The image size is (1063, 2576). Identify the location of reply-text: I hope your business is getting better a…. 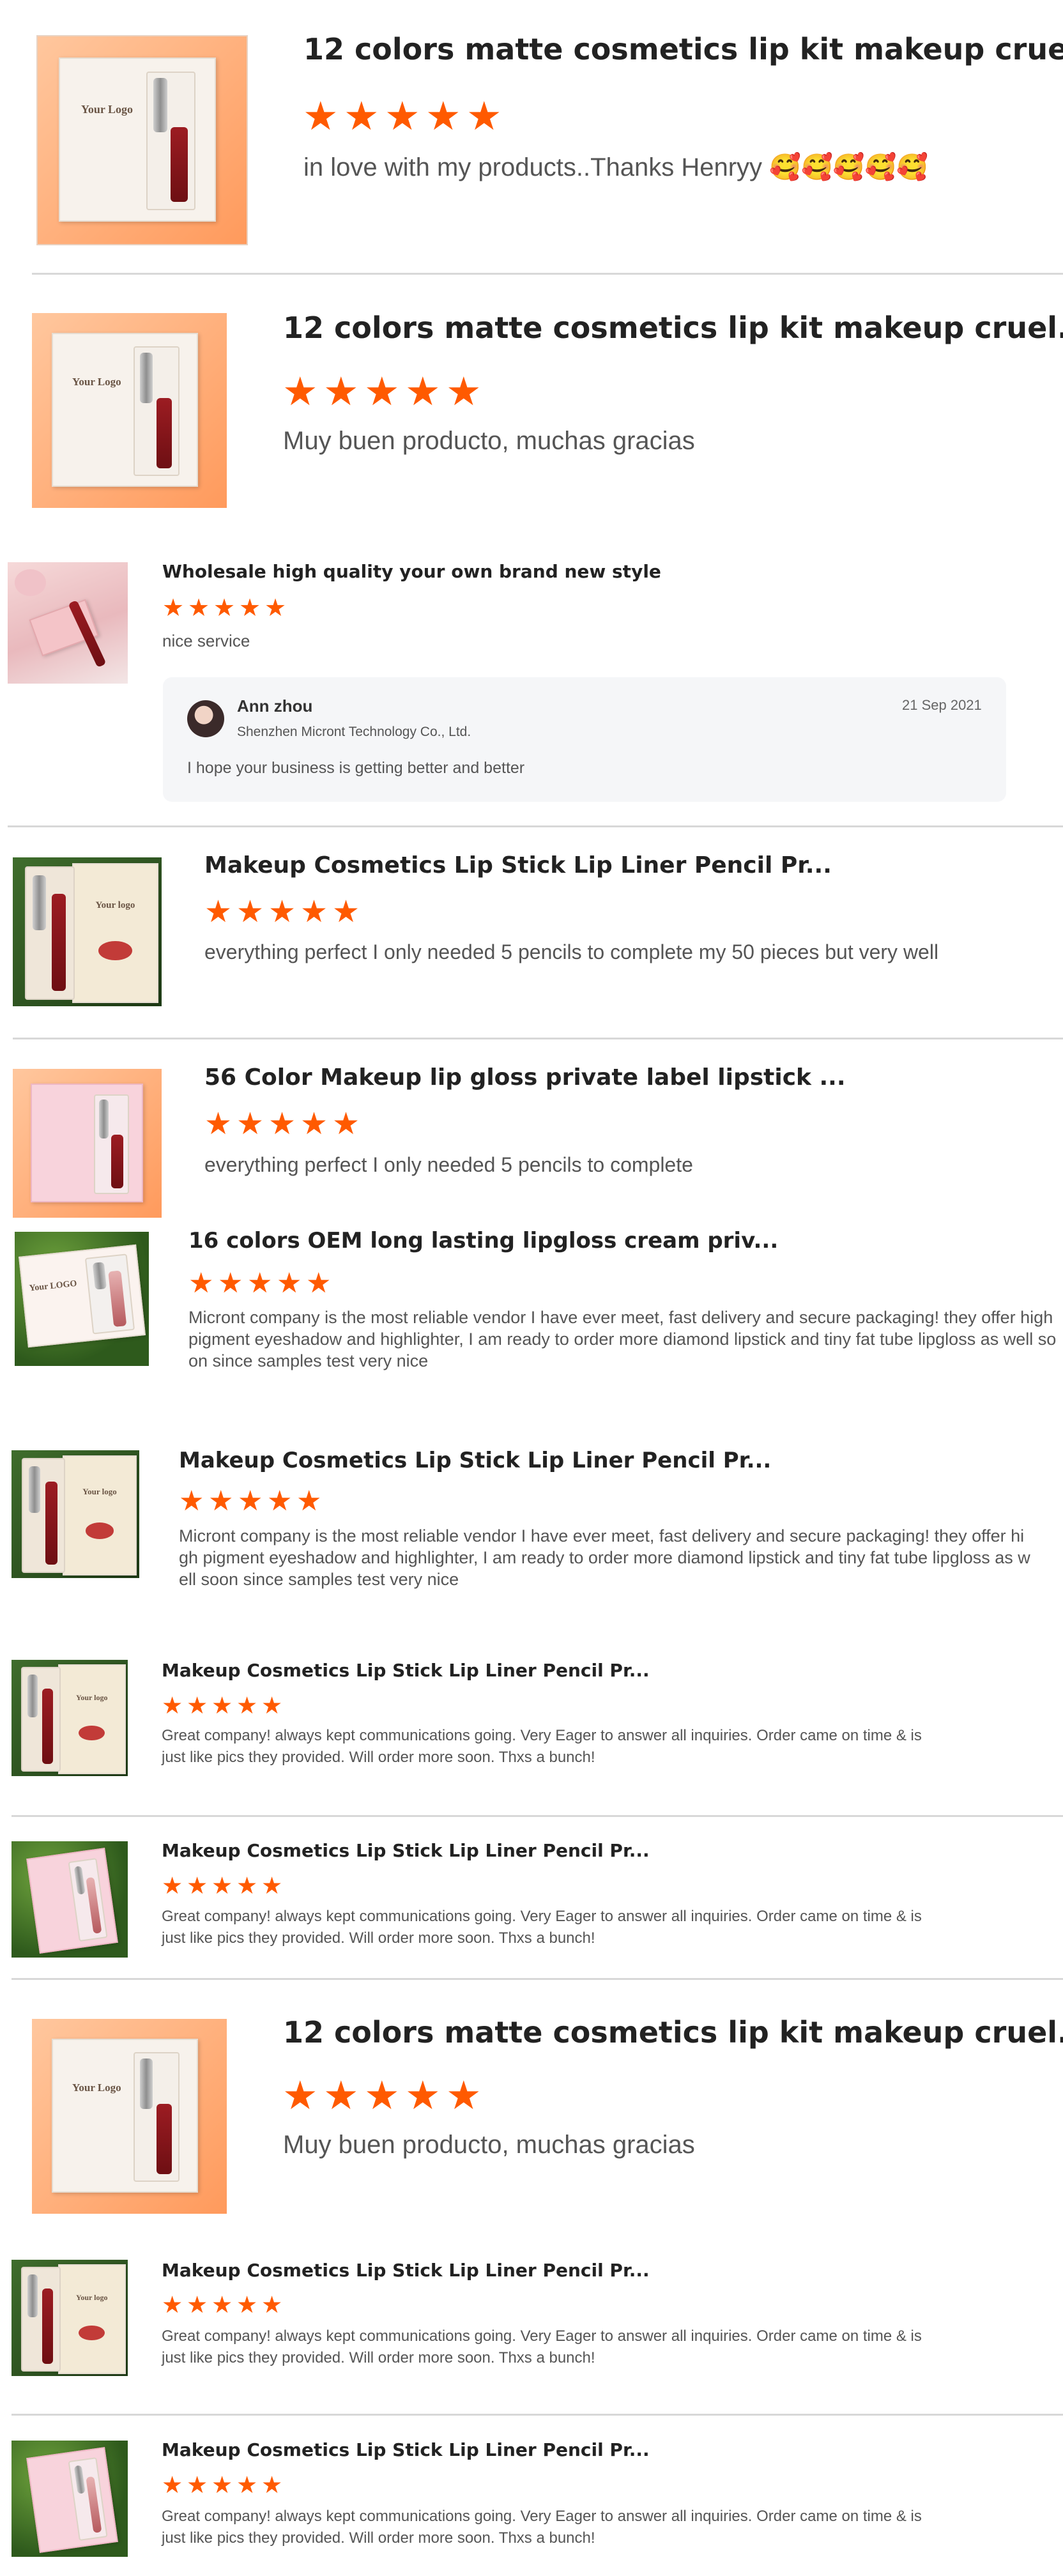
(356, 768).